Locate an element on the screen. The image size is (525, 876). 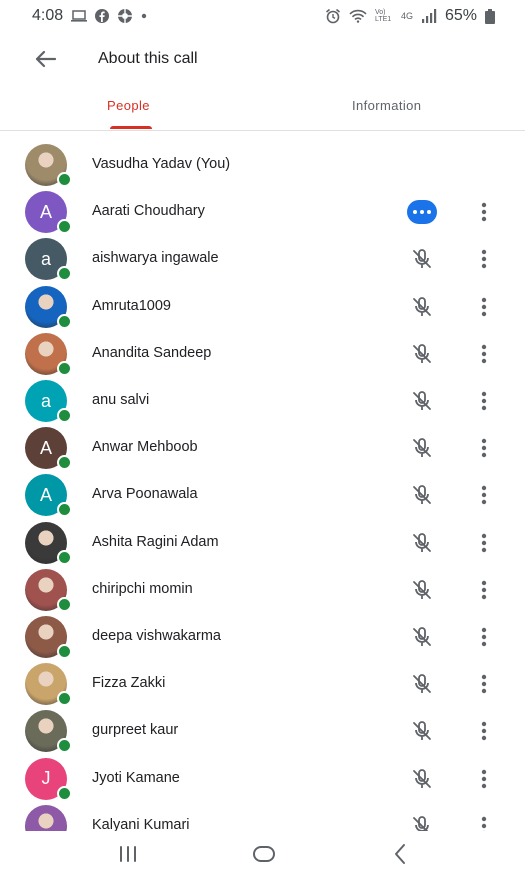
participant-row: gurpreet kaur is located at coordinates (262, 730).